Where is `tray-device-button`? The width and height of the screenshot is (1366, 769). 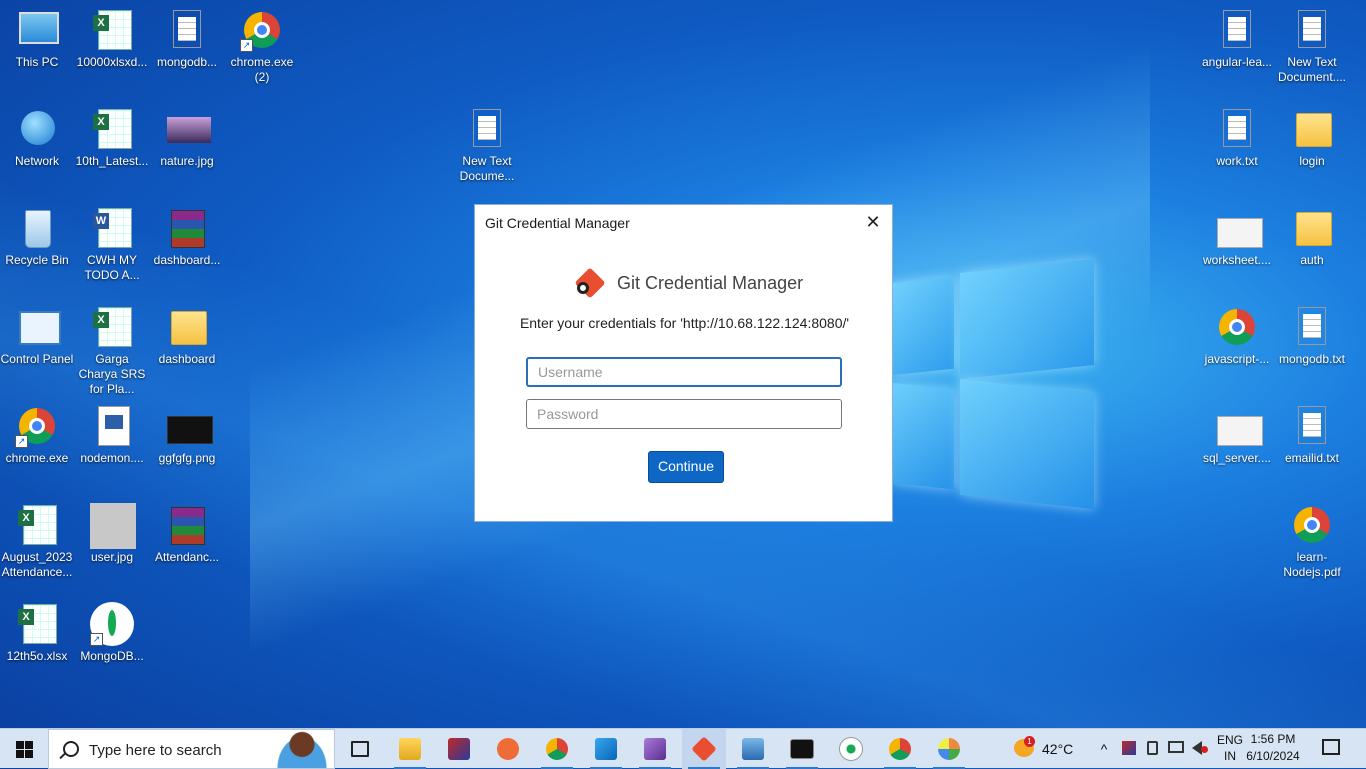
tray-device-button is located at coordinates (1153, 749).